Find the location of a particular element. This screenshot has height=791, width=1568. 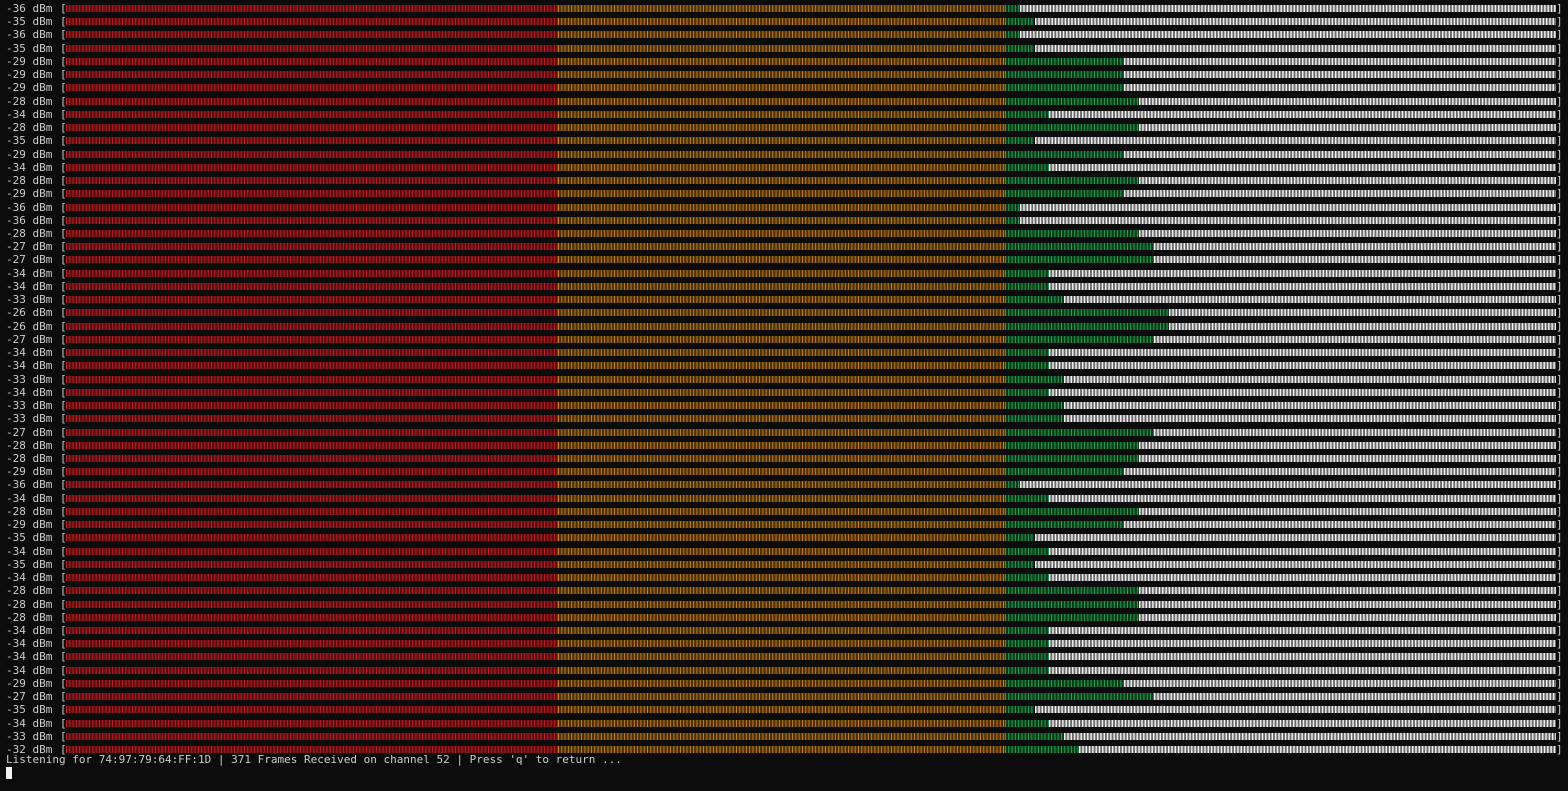

signal-row: -29 dBm[] is located at coordinates (784, 683).